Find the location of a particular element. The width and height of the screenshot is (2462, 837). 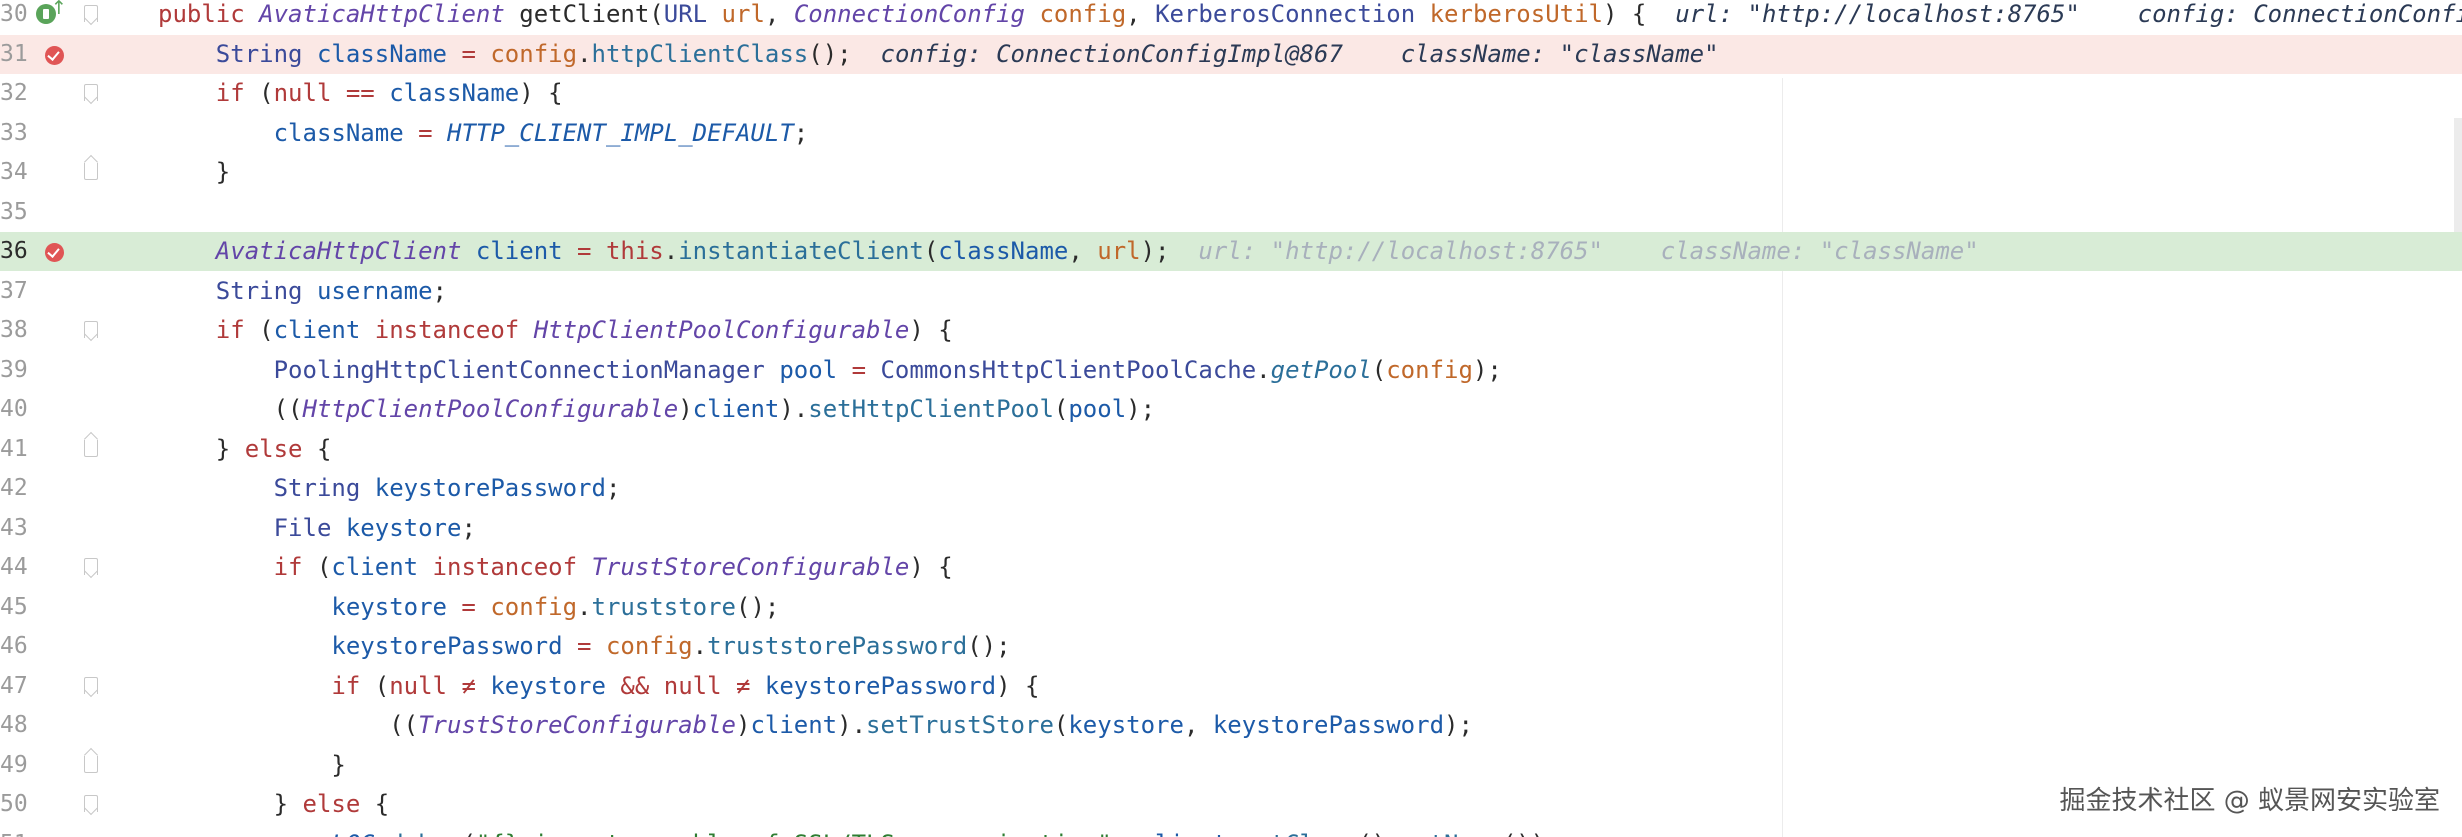

code-line: 35 is located at coordinates (1231, 212).